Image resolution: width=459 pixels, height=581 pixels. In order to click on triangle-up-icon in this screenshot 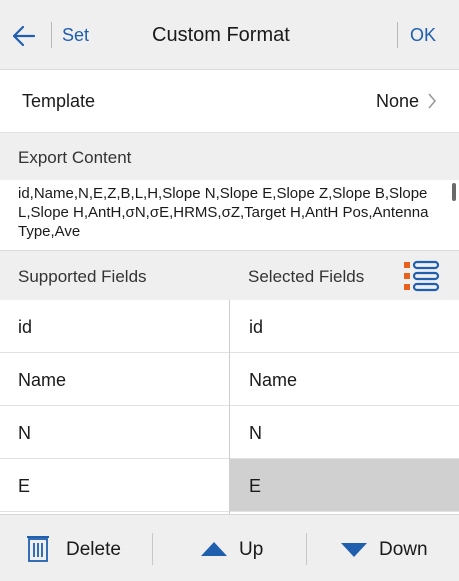, I will do `click(214, 549)`.